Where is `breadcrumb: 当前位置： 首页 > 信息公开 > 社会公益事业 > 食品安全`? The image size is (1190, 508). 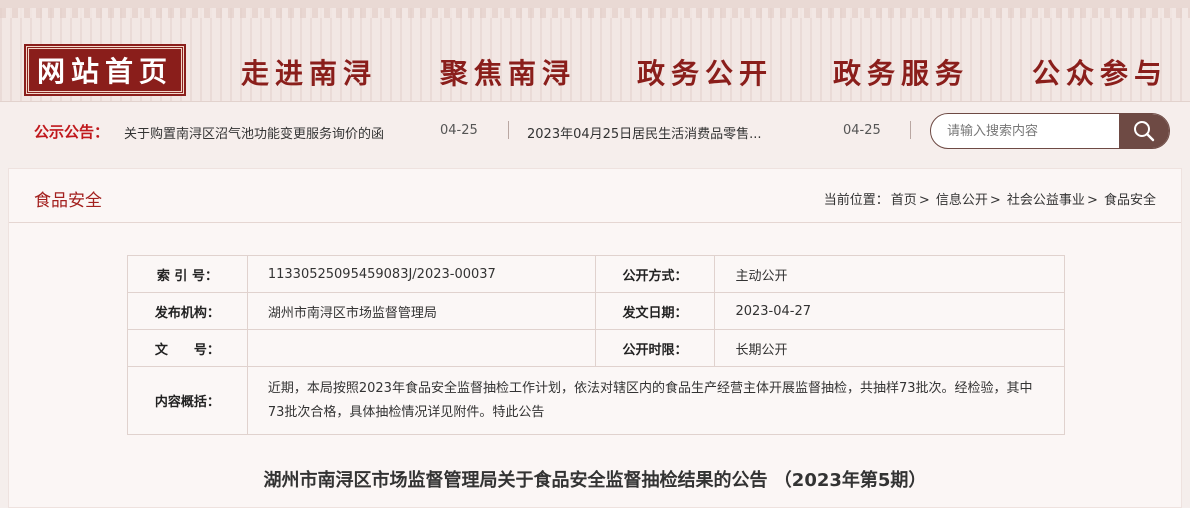 breadcrumb: 当前位置： 首页 > 信息公开 > 社会公益事业 > 食品安全 is located at coordinates (990, 198).